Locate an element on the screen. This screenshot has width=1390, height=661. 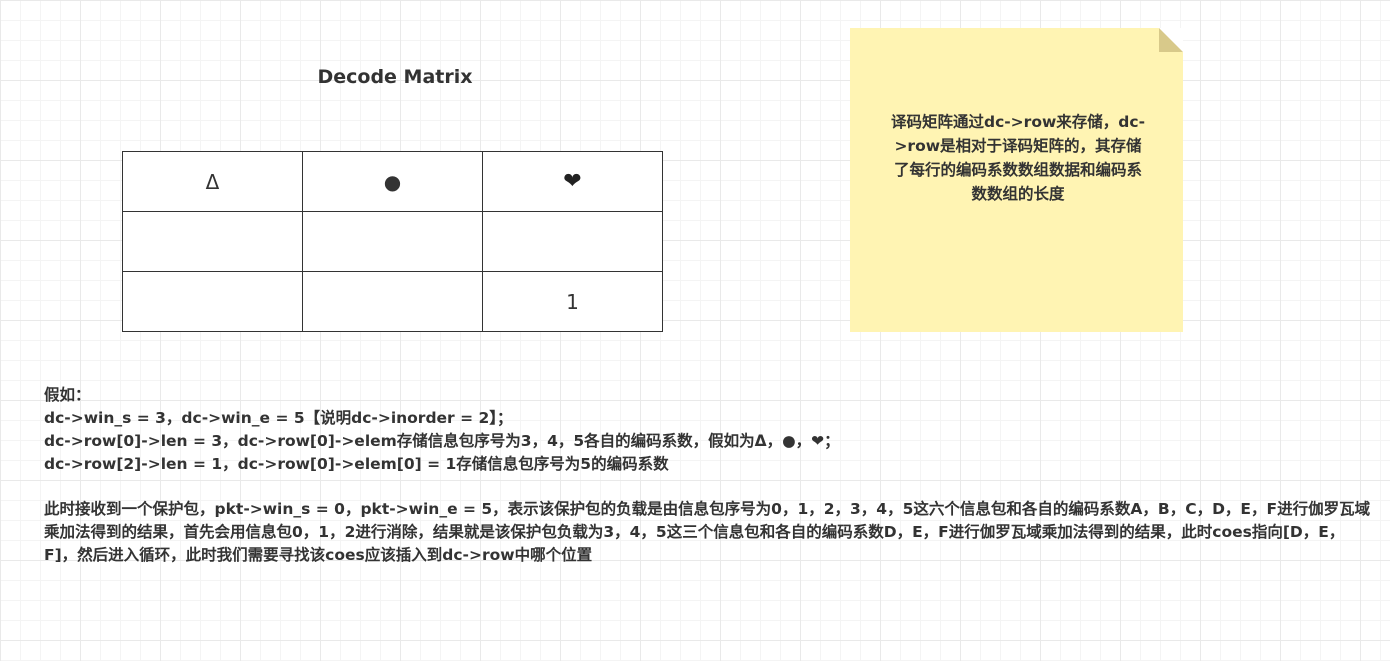
matrix-cell-heart: ❤ is located at coordinates (572, 181).